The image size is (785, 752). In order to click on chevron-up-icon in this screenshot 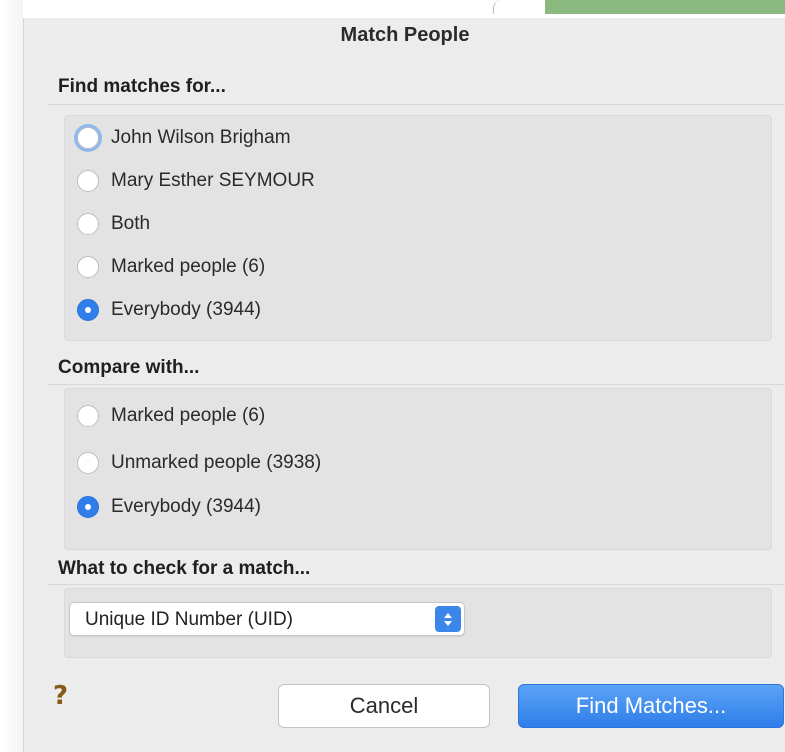, I will do `click(448, 615)`.